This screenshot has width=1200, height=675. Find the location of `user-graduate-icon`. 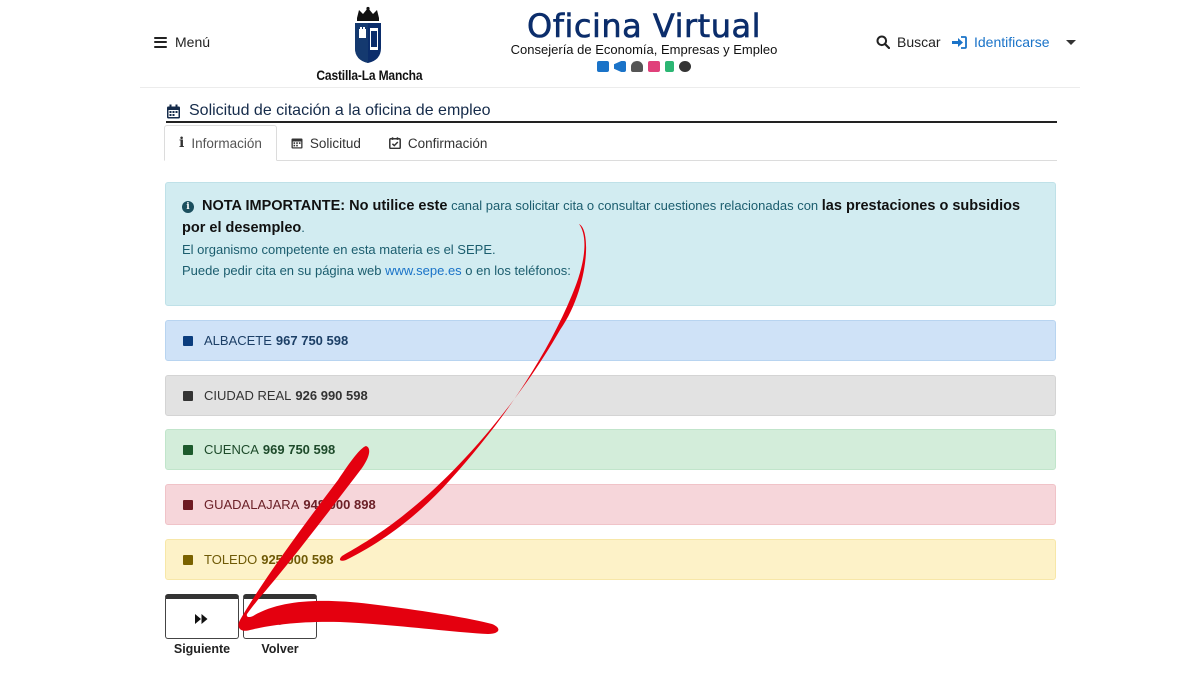

user-graduate-icon is located at coordinates (637, 66).